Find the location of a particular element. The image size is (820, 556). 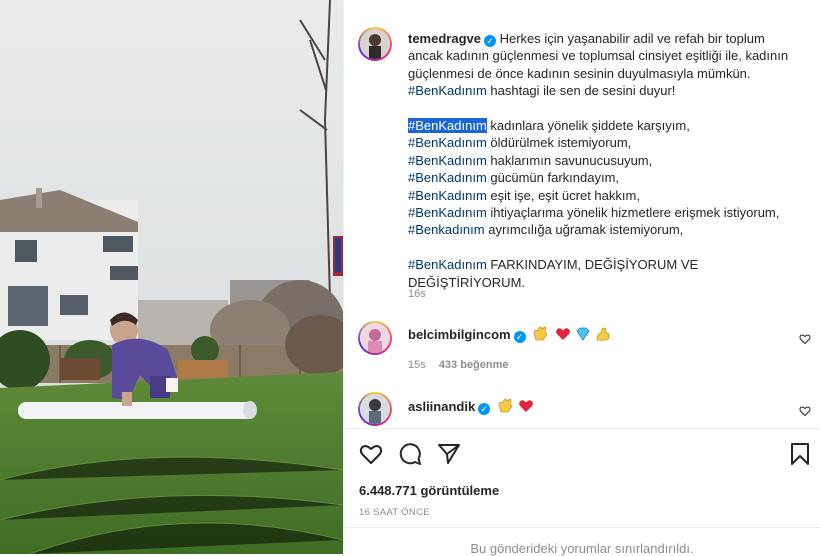

comment-row: belcimbilgincom ✓ is located at coordinates (513, 334).